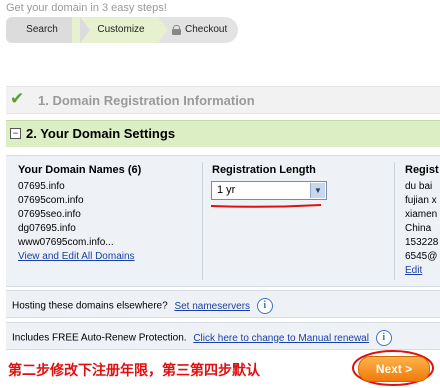 The width and height of the screenshot is (440, 388). Describe the element at coordinates (413, 270) in the screenshot. I see `registrant-edit-link: Edit` at that location.